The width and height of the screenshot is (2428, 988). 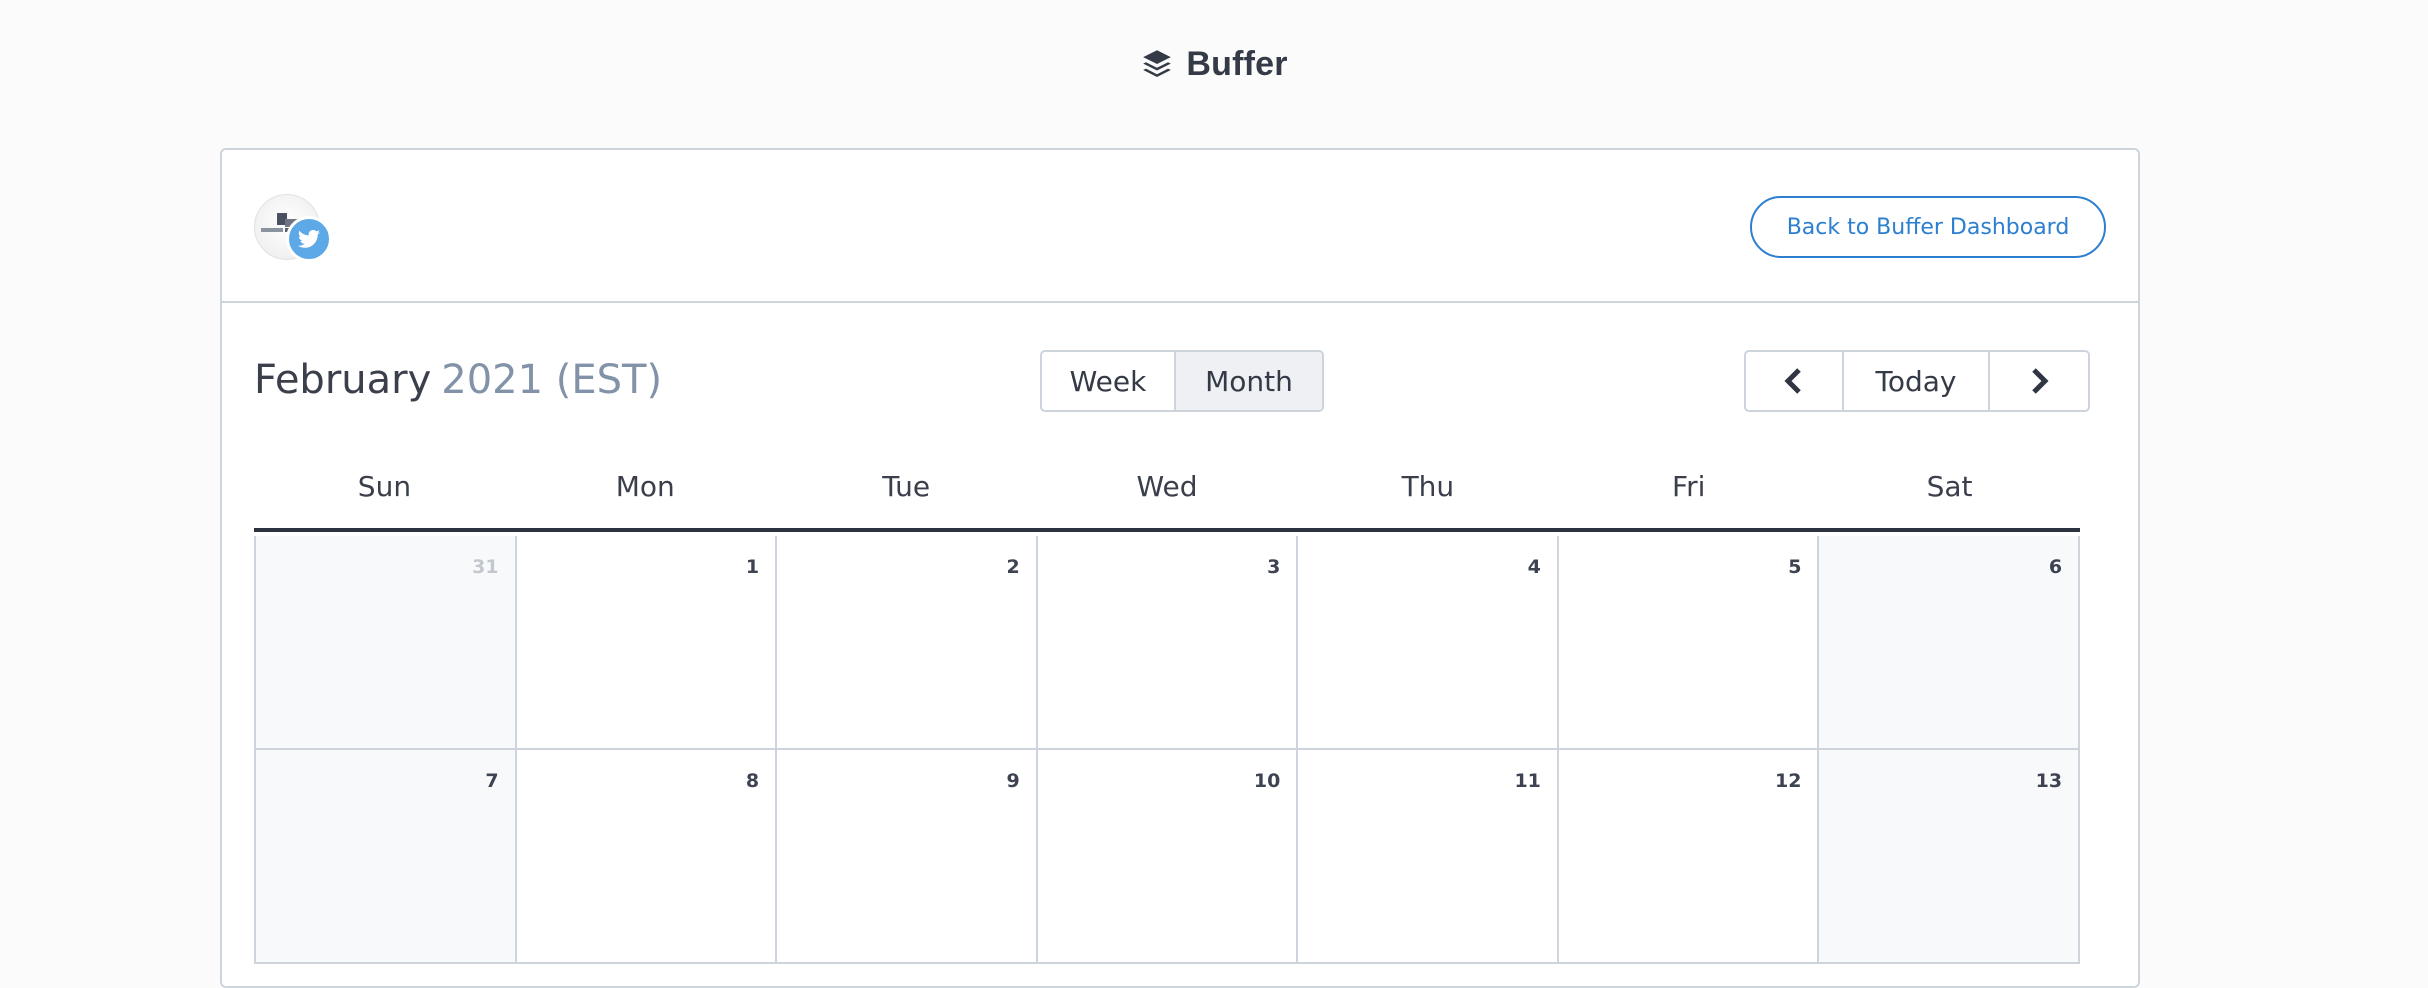 What do you see at coordinates (1013, 781) in the screenshot?
I see `day-number: 9` at bounding box center [1013, 781].